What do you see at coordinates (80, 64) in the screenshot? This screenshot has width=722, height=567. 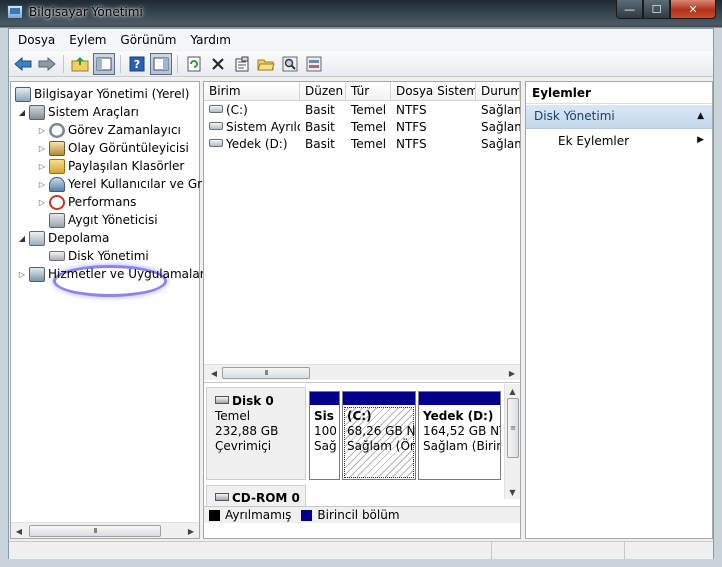 I see `up-one-level-button` at bounding box center [80, 64].